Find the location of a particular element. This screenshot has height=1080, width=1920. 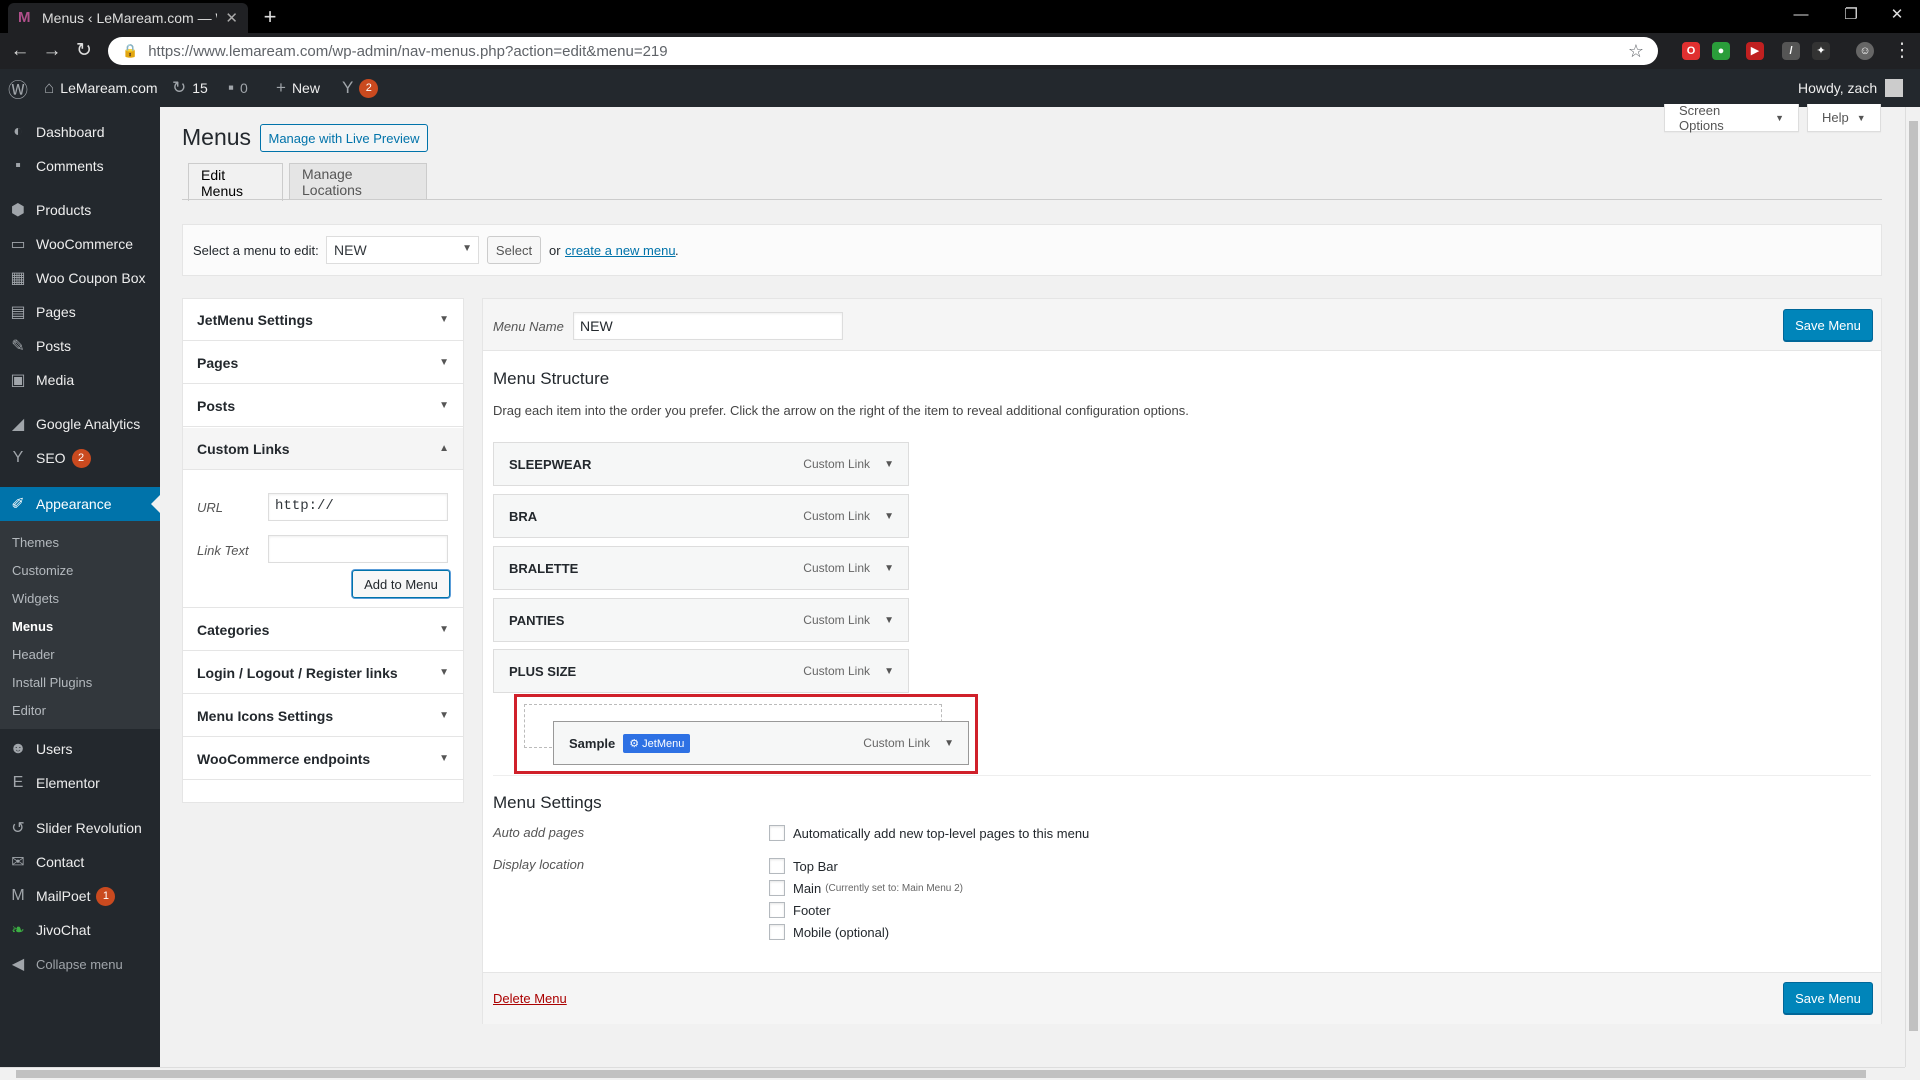

woocommerce-icon: ▭ is located at coordinates (18, 244).